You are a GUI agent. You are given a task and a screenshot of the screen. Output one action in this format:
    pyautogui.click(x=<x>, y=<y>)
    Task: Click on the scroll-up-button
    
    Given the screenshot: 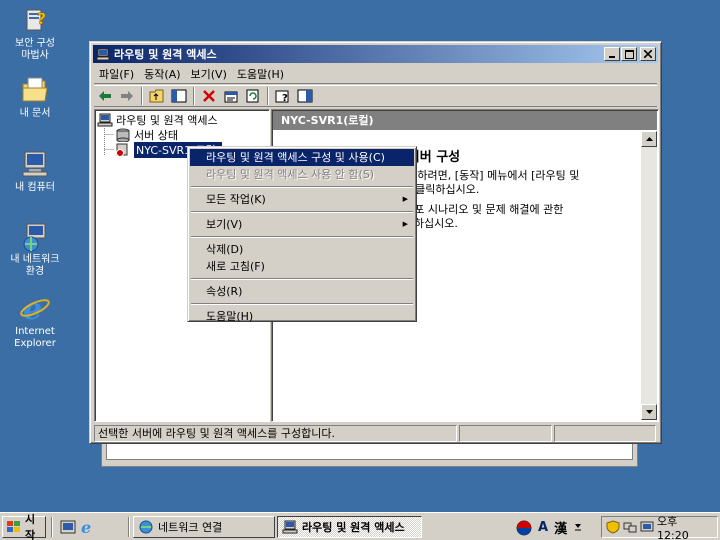 What is the action you would take?
    pyautogui.click(x=649, y=139)
    